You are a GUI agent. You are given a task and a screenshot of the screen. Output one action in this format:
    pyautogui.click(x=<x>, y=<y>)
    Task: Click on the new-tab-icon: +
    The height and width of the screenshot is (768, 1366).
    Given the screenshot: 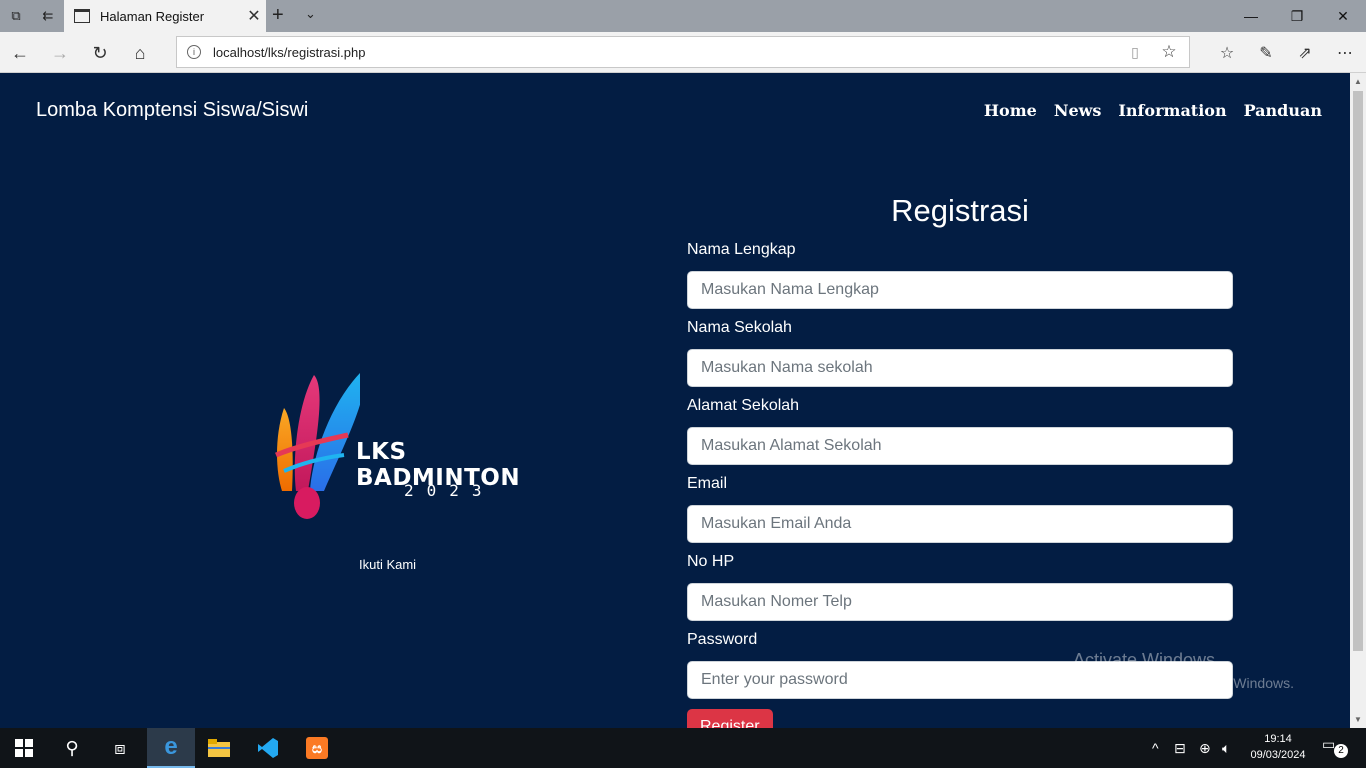 What is the action you would take?
    pyautogui.click(x=278, y=15)
    